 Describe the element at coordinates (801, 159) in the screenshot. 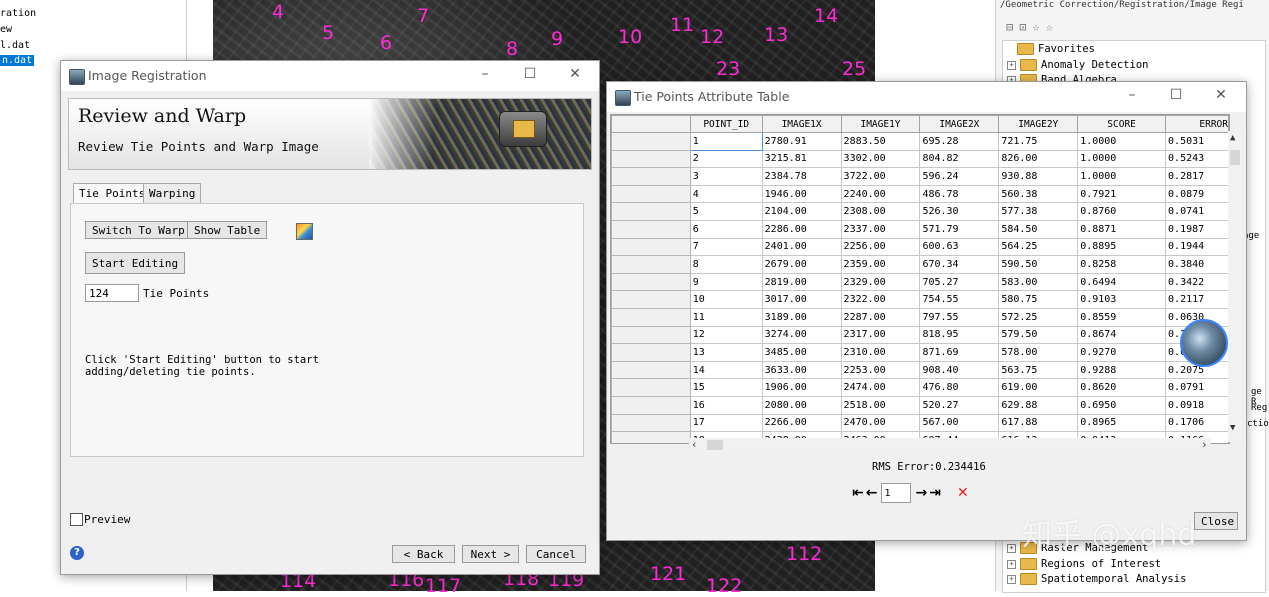

I see `table-cell: 3215.81` at that location.